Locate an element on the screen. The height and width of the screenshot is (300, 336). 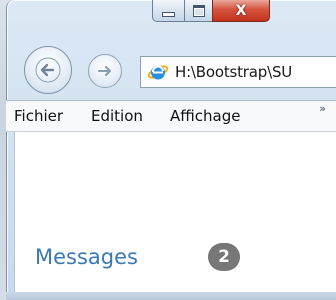
minimize-icon is located at coordinates (168, 14).